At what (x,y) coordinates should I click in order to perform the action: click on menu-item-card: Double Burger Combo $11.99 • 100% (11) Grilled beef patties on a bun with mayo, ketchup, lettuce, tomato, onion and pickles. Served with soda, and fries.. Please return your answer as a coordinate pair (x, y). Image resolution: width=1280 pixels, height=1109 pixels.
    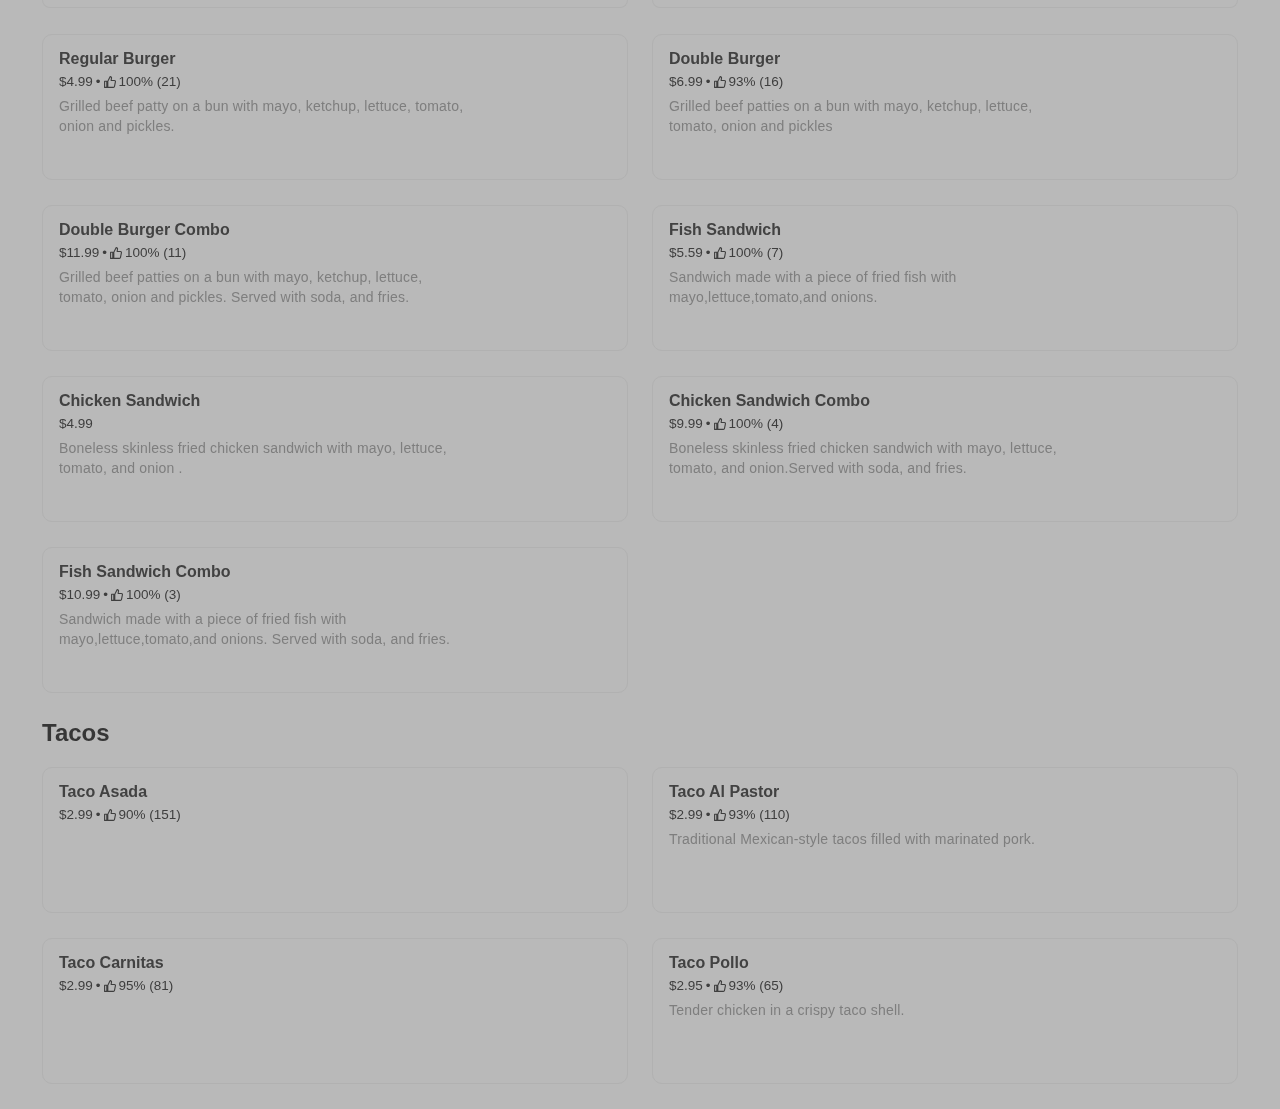
    Looking at the image, I should click on (335, 278).